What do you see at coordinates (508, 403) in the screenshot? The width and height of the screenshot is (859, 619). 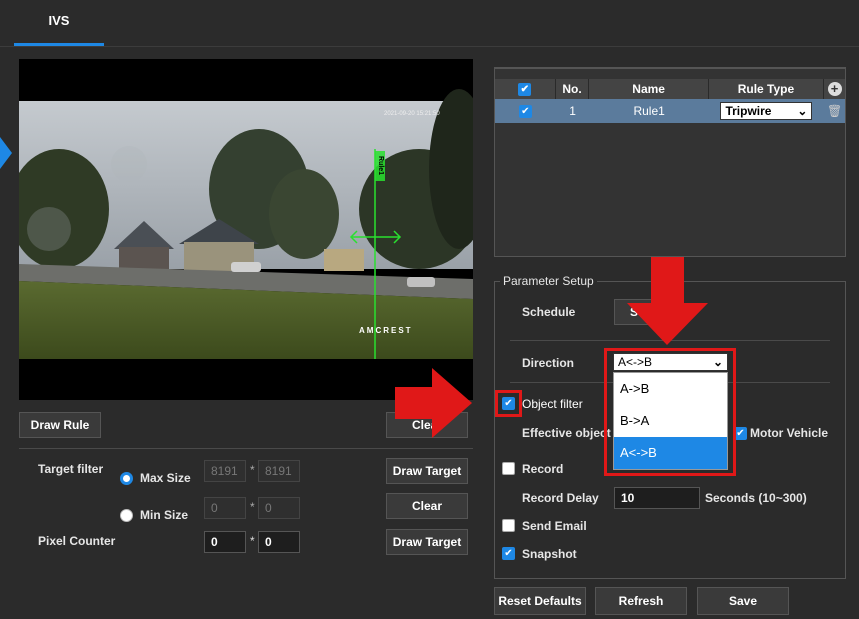 I see `object-filter-checkbox: ✔` at bounding box center [508, 403].